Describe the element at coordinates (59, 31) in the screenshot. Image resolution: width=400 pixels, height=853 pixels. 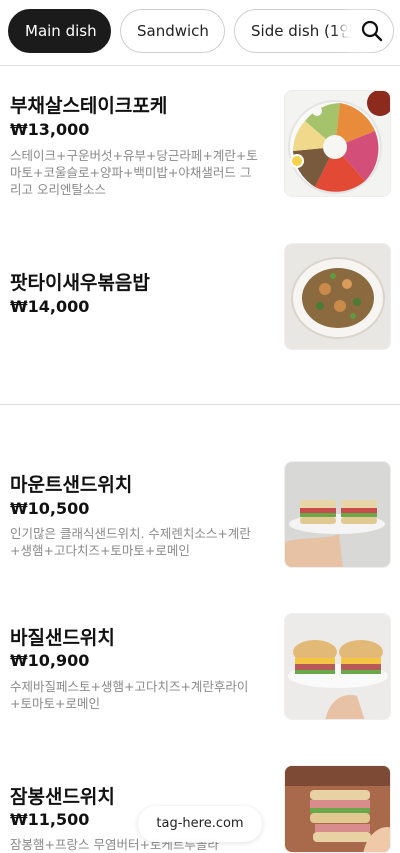
I see `tab-main-dish: Main dish` at that location.